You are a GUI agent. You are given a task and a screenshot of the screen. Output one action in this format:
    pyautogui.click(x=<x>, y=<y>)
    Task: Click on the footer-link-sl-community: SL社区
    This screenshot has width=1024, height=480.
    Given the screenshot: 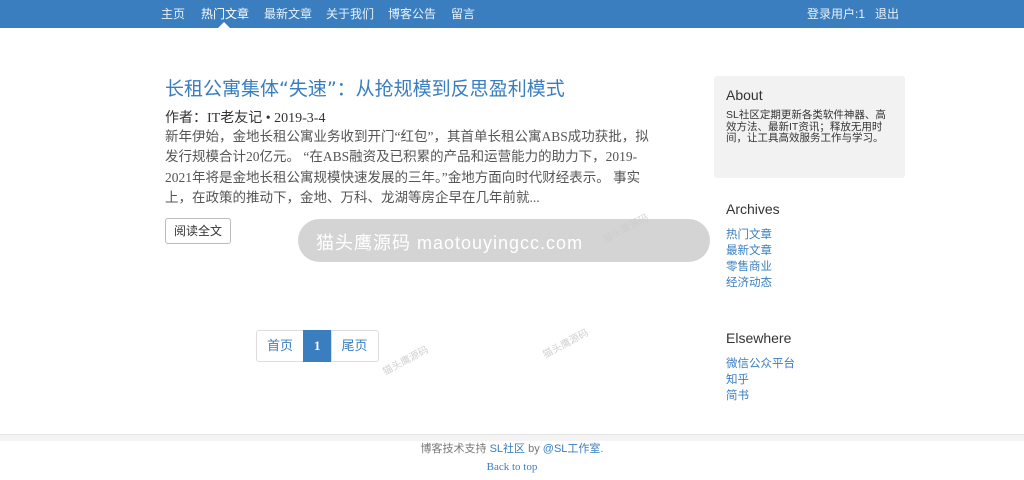 What is the action you would take?
    pyautogui.click(x=507, y=449)
    